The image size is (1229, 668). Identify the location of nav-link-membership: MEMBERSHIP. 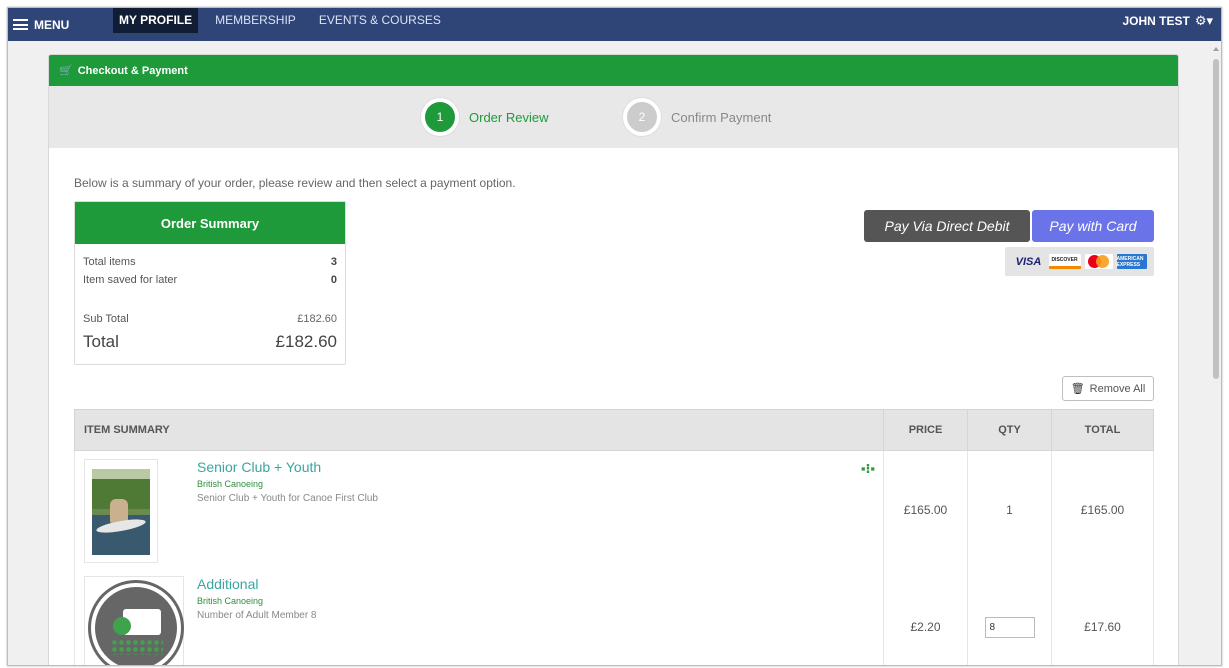
(255, 20).